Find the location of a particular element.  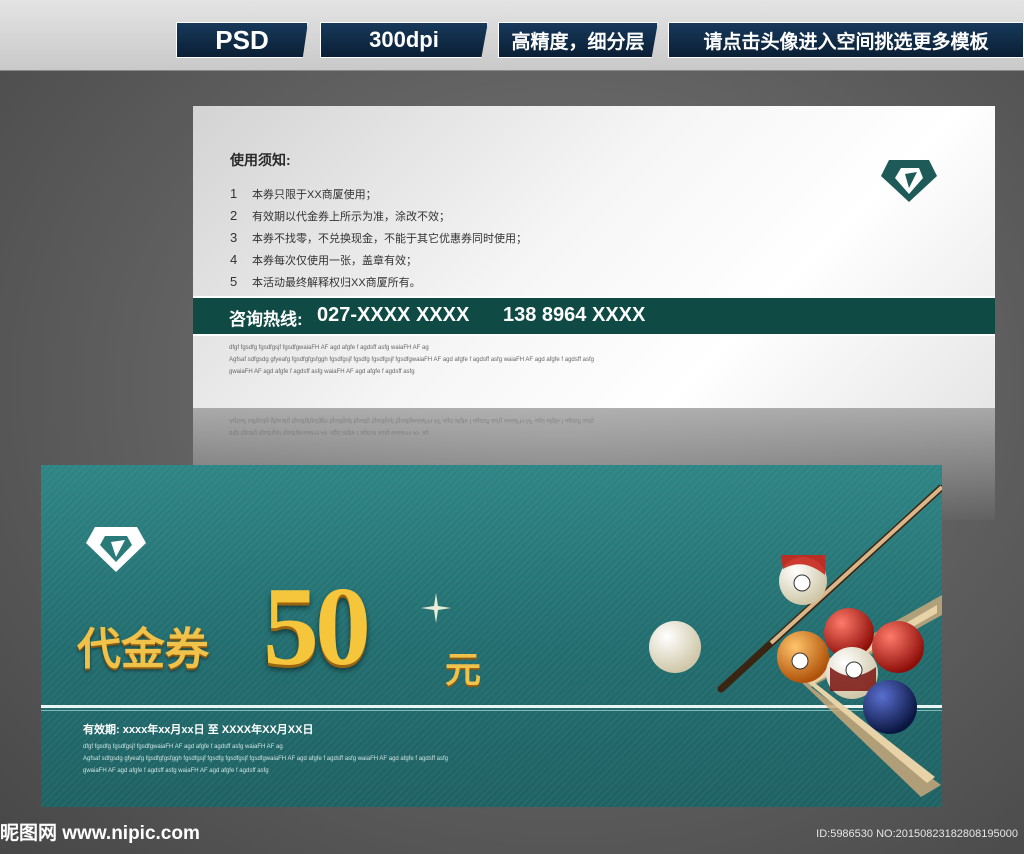

voucher-label: 代金券 is located at coordinates (143, 649).